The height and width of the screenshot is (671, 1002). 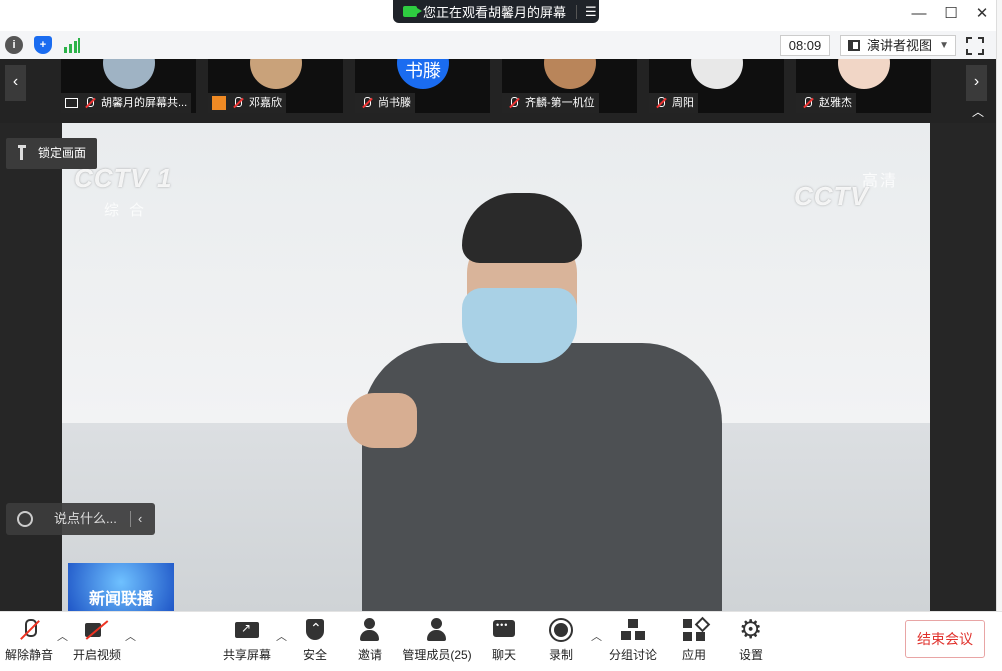 What do you see at coordinates (577, 11) in the screenshot?
I see `banner-divider` at bounding box center [577, 11].